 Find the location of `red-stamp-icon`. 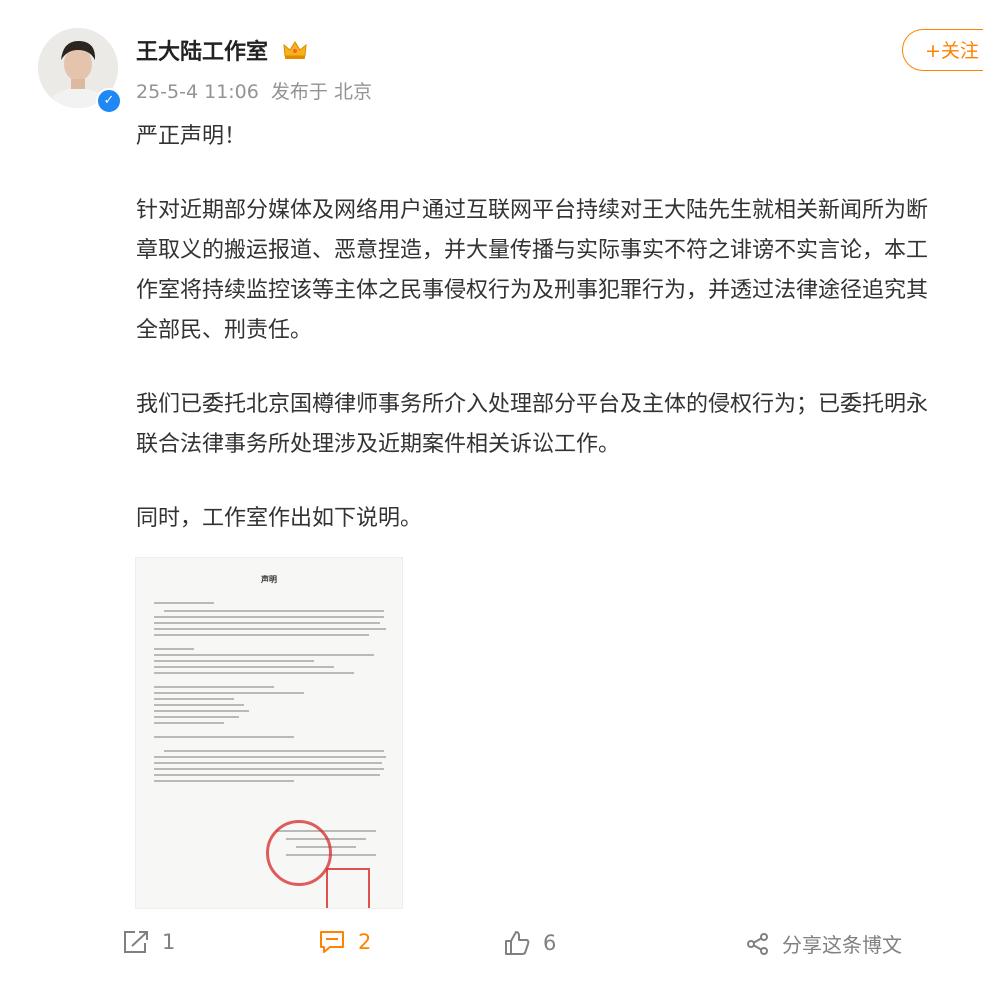

red-stamp-icon is located at coordinates (299, 853).